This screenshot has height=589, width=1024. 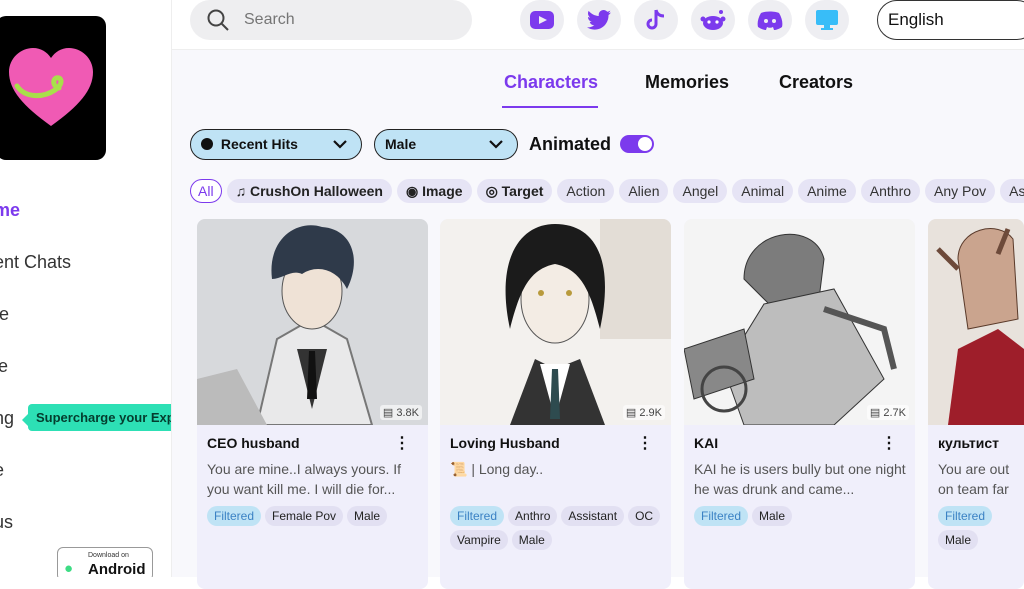 I want to click on character-name: Loving Husband, so click(x=505, y=443).